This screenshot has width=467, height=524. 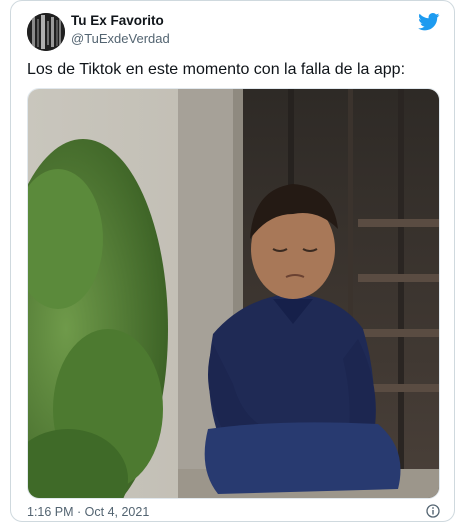 What do you see at coordinates (117, 20) in the screenshot?
I see `display-name: Tu Ex Favorito` at bounding box center [117, 20].